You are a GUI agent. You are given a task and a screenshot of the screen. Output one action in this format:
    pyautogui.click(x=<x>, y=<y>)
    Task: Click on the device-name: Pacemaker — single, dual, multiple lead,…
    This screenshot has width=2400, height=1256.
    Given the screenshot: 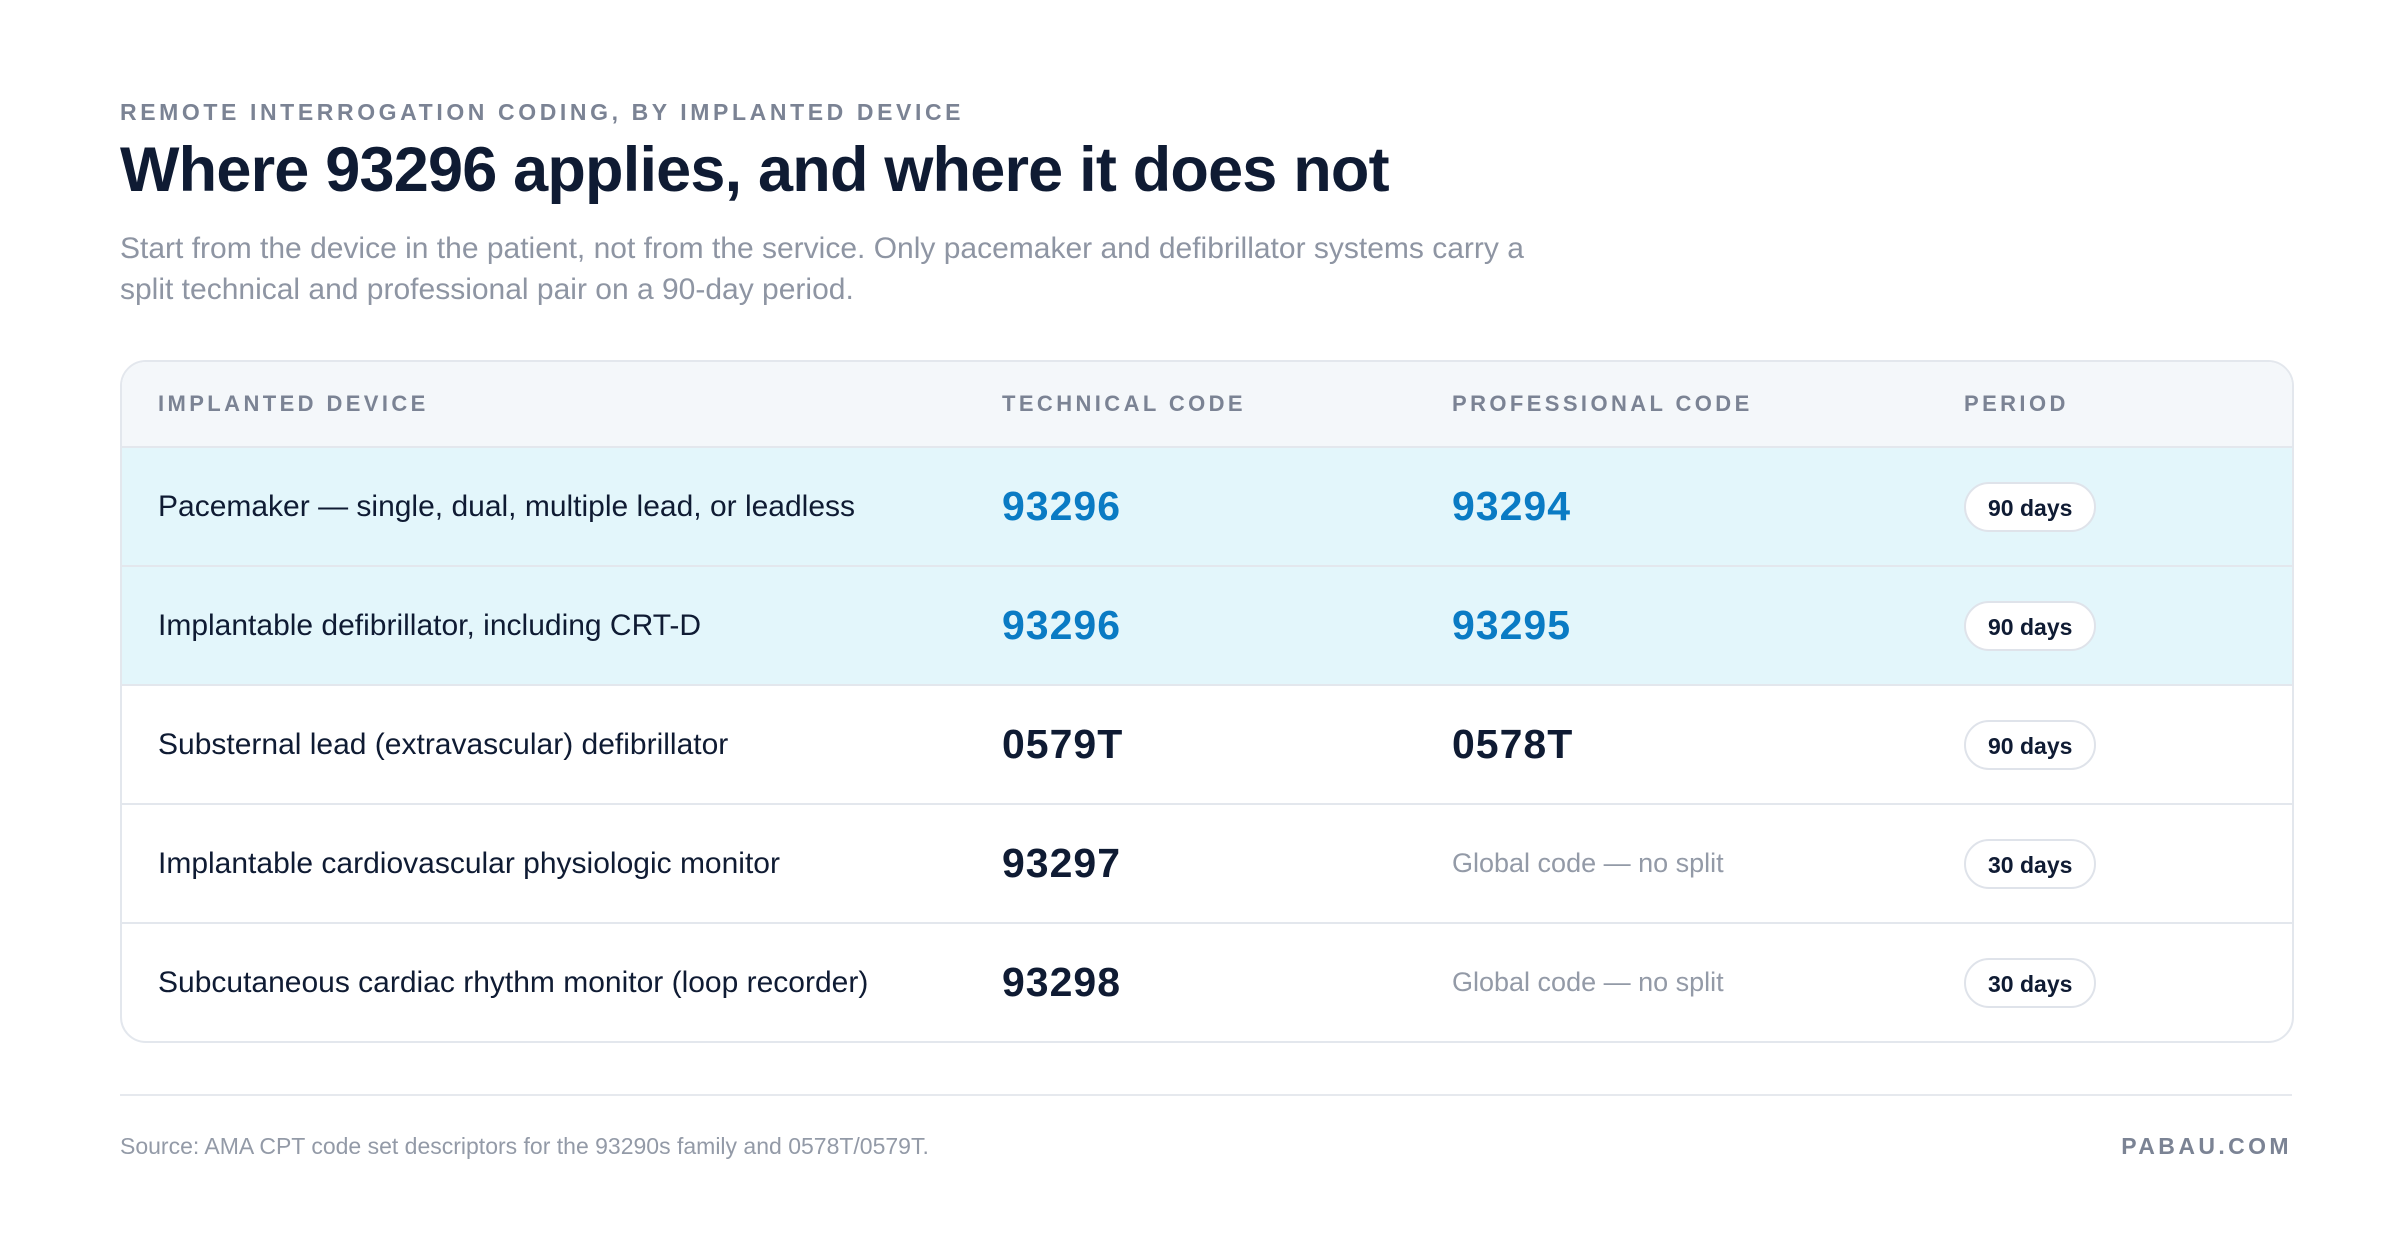 What is the action you would take?
    pyautogui.click(x=507, y=506)
    